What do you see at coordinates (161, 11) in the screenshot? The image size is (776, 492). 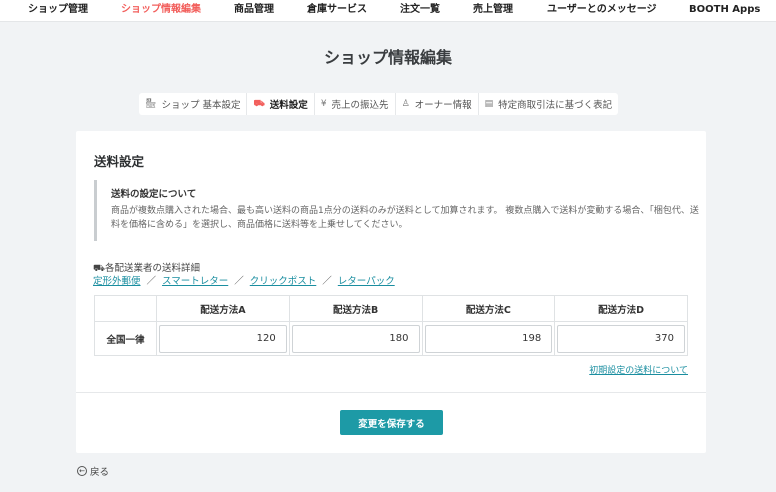 I see `nav-shop-info-edit: ショップ情報編集` at bounding box center [161, 11].